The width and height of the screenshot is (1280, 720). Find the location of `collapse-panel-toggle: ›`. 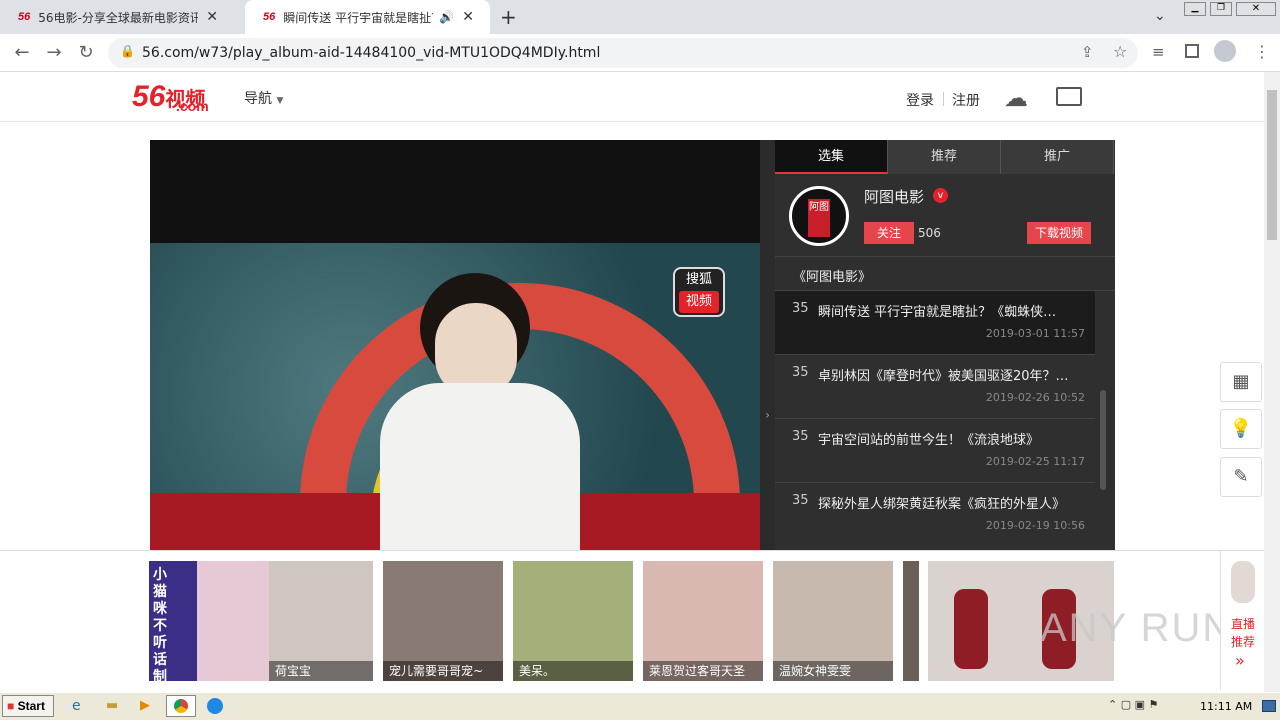

collapse-panel-toggle: › is located at coordinates (767, 345).